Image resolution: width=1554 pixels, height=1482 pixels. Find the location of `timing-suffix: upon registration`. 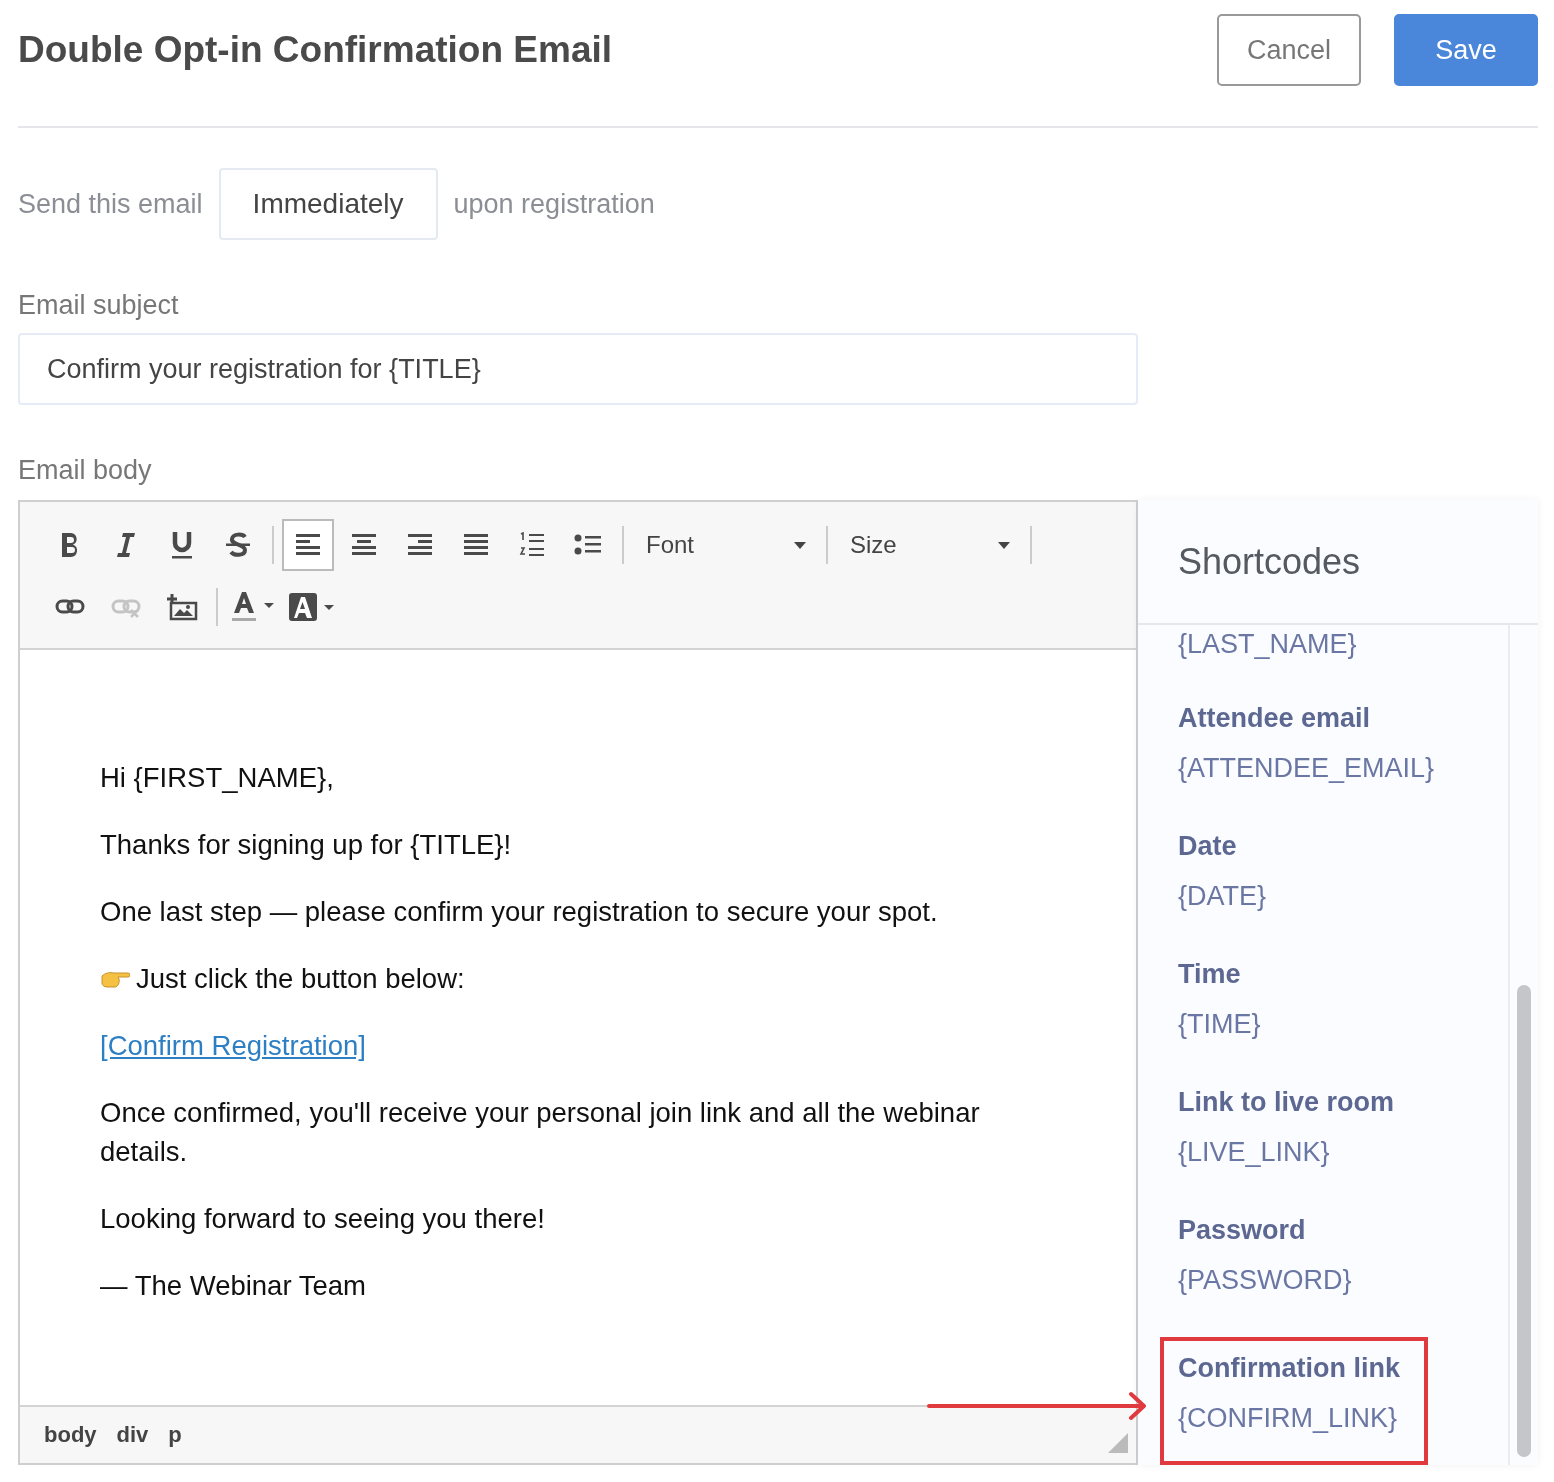

timing-suffix: upon registration is located at coordinates (554, 204).